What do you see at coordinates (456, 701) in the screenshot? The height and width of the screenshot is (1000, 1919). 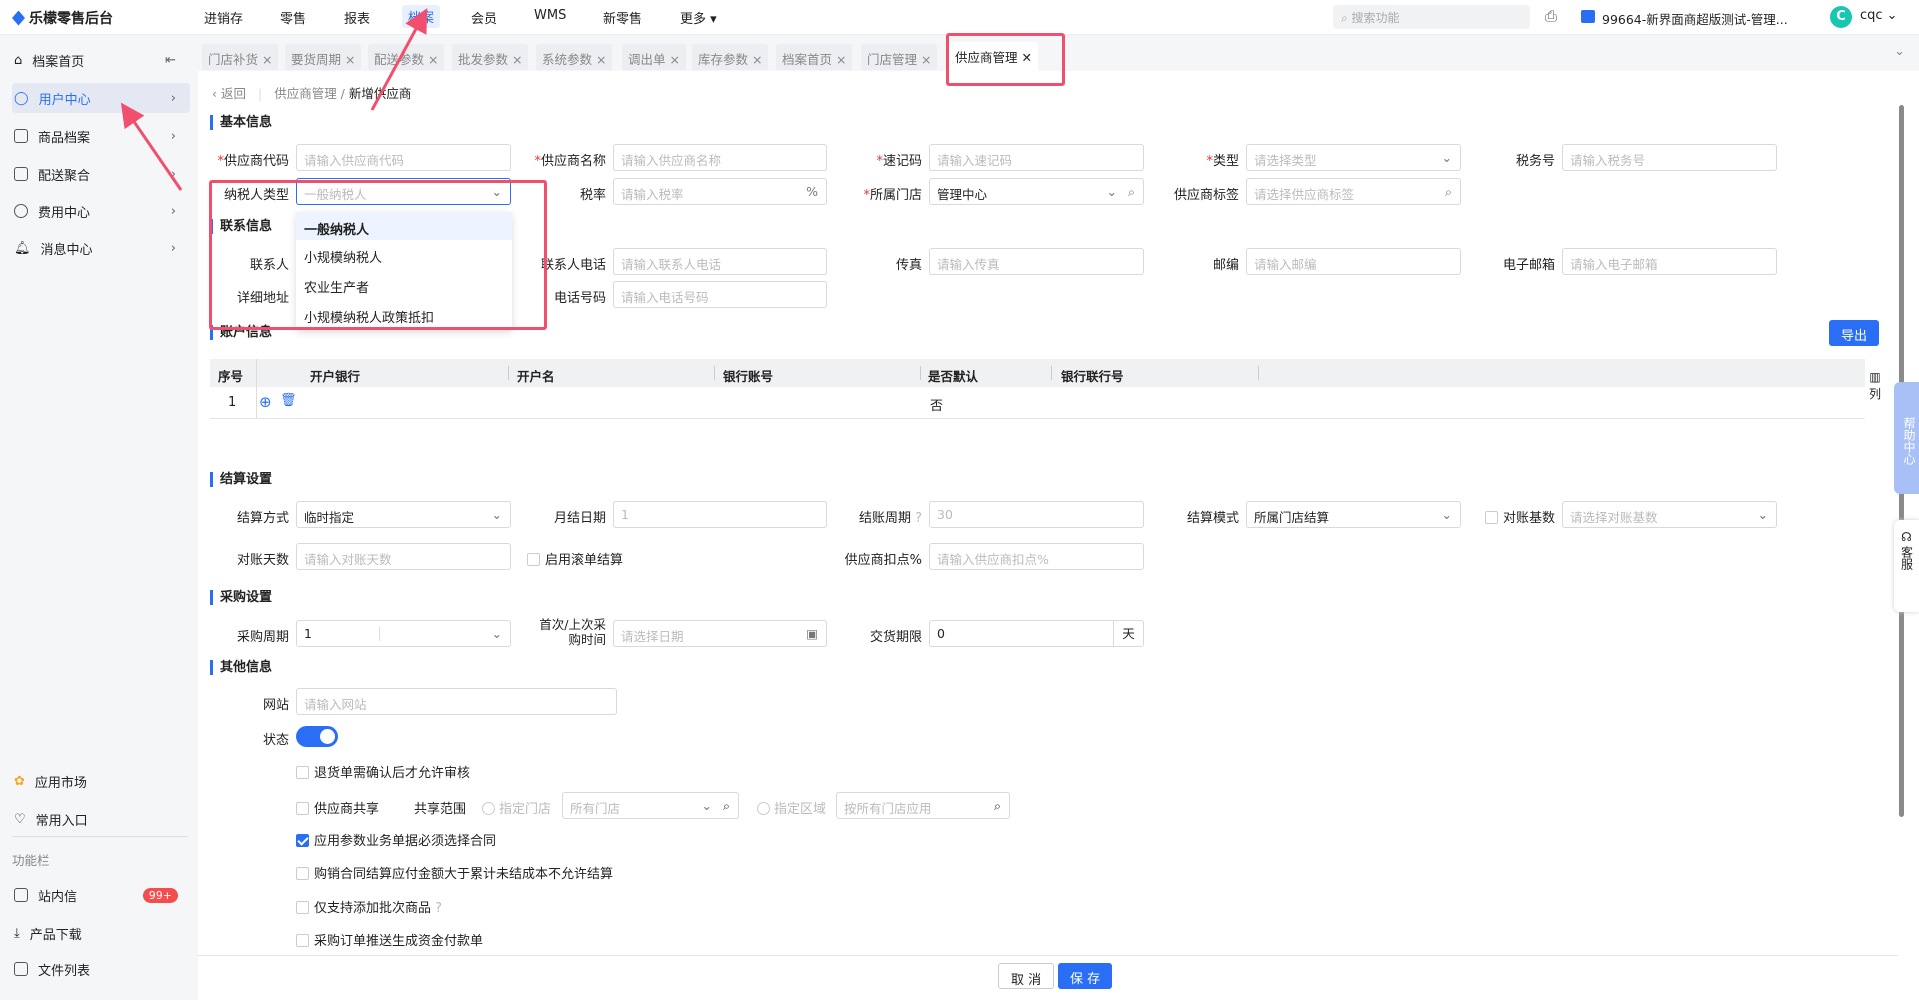 I see `website-input: 请输入网站` at bounding box center [456, 701].